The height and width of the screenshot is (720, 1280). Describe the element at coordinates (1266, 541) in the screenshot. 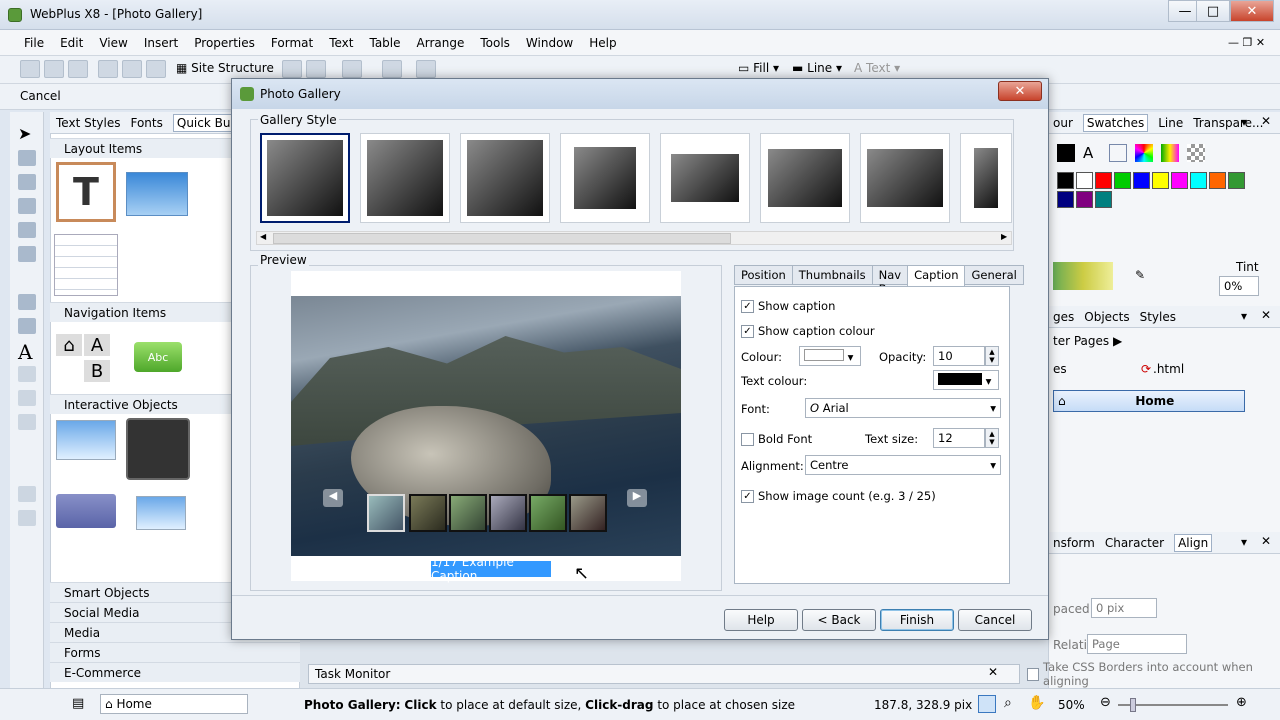

I see `align-close-icon: ✕` at that location.